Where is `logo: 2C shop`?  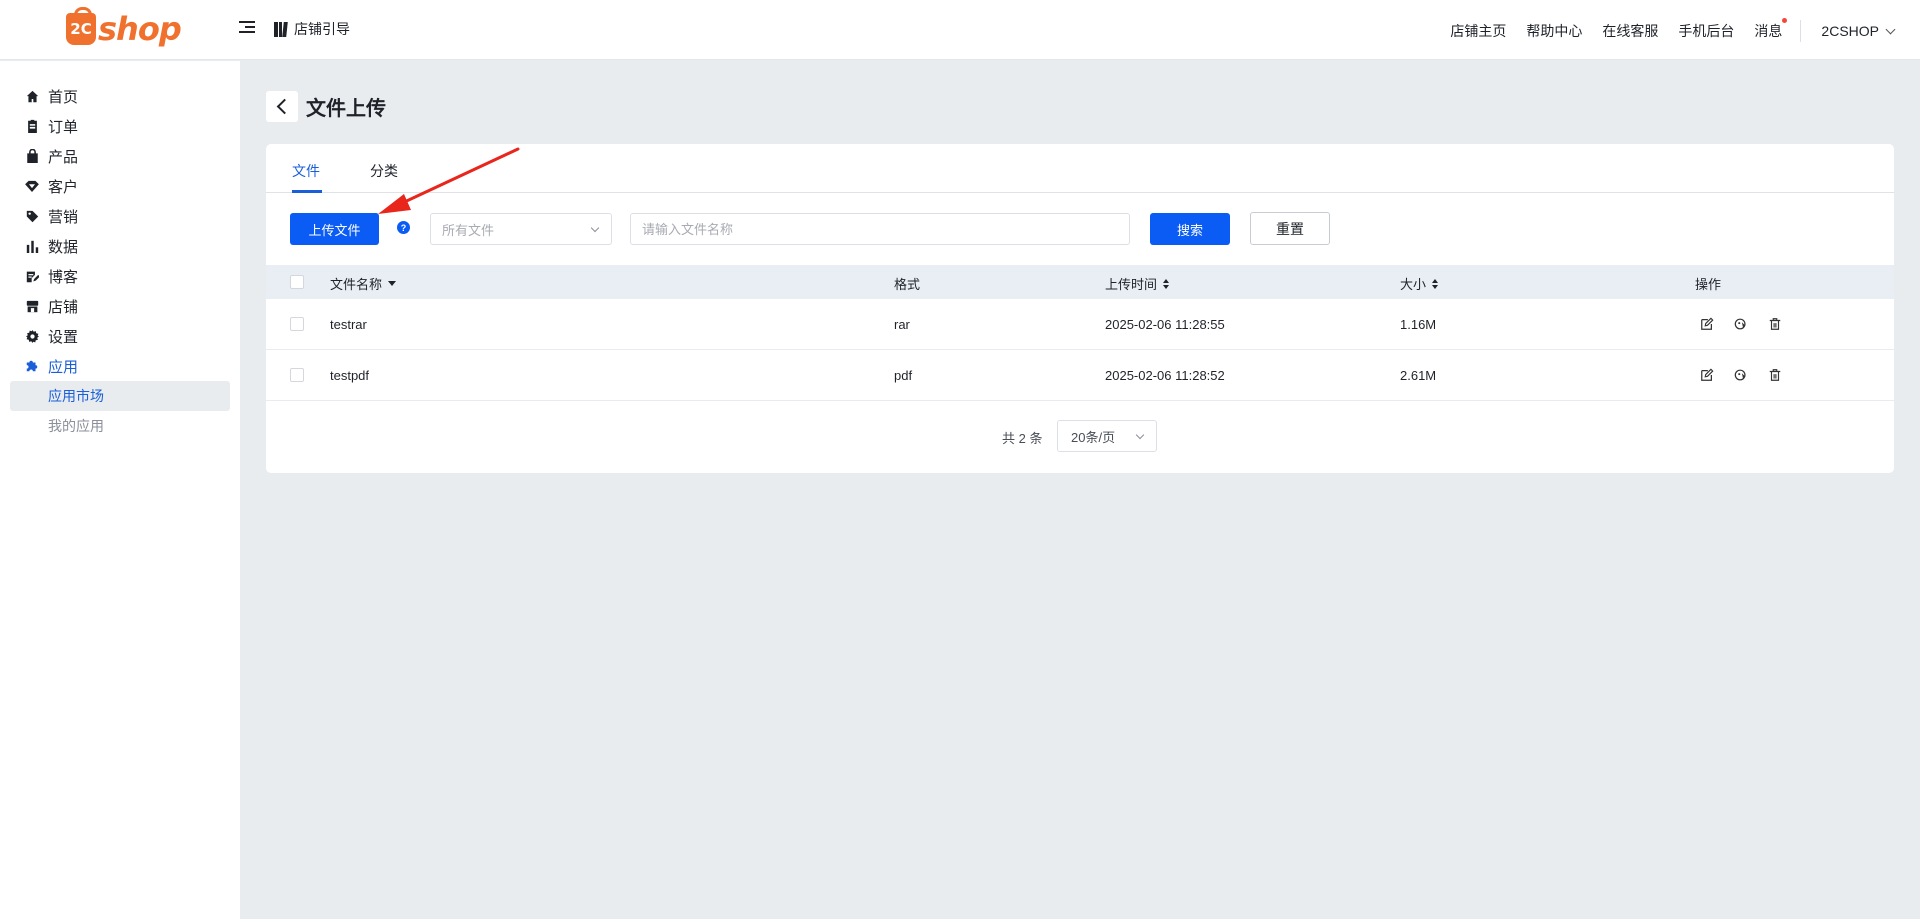
logo: 2C shop is located at coordinates (124, 27).